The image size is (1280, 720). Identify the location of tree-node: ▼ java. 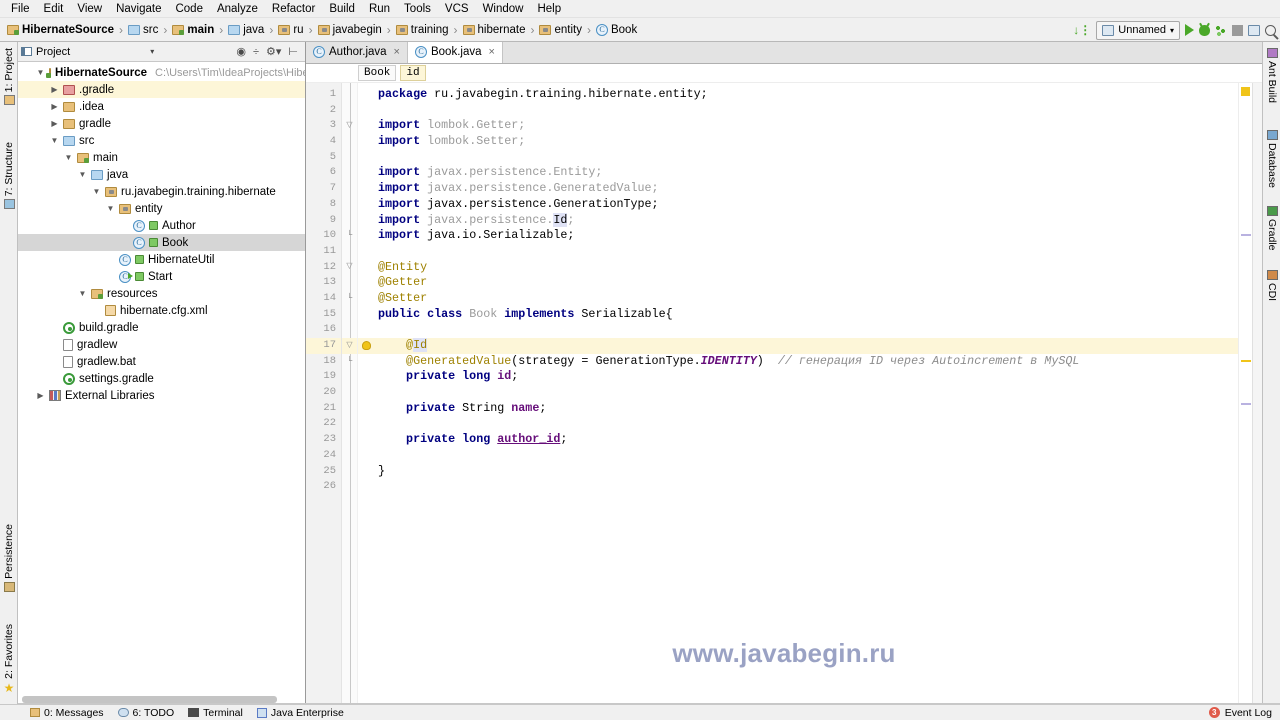
(161, 174).